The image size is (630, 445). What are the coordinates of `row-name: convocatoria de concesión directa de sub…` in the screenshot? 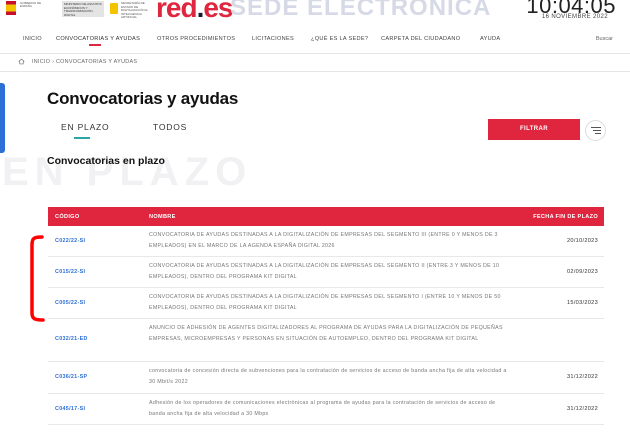 It's located at (328, 376).